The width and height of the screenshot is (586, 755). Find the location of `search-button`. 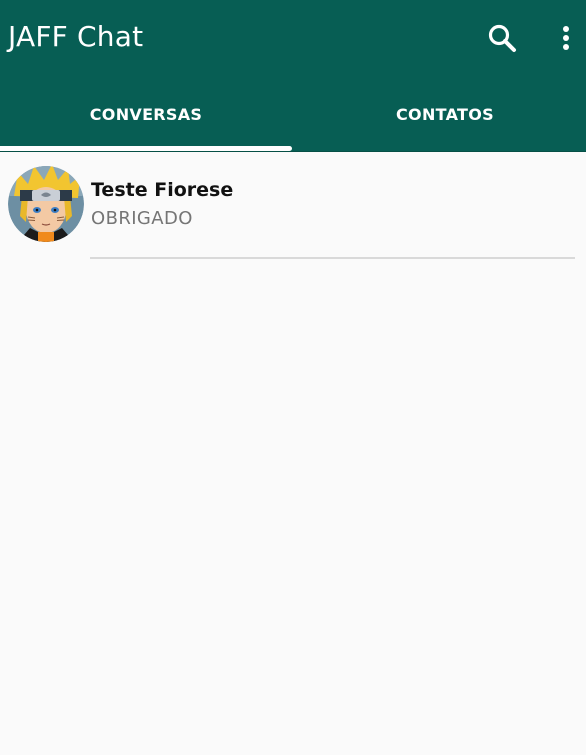

search-button is located at coordinates (502, 38).